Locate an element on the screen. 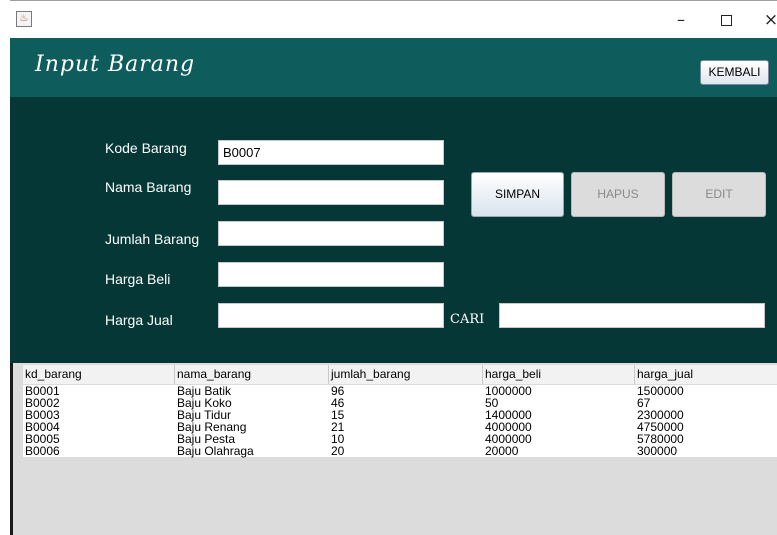  search-input is located at coordinates (632, 315).